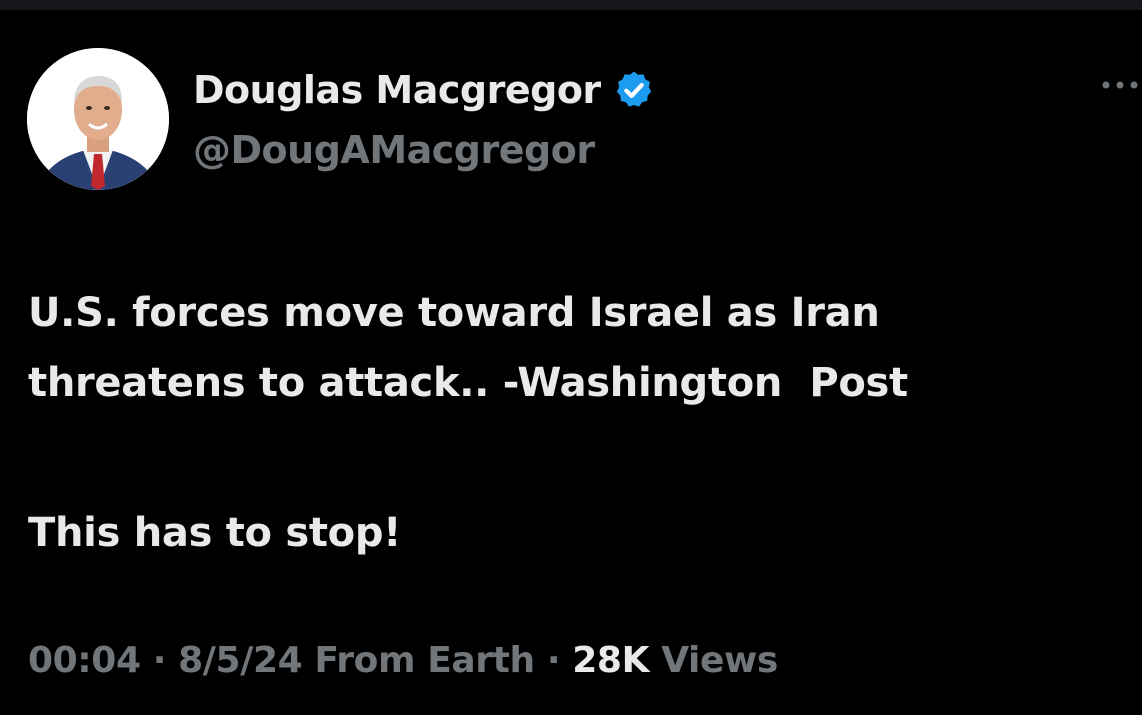 This screenshot has width=1142, height=715. I want to click on avatar, so click(98, 119).